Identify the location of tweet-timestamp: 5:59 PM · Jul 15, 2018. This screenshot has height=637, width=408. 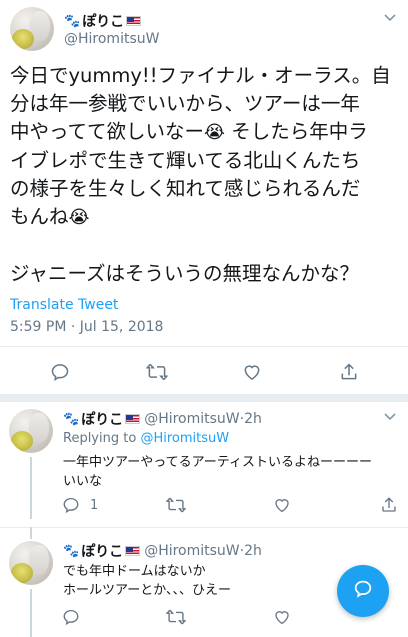
(86, 327).